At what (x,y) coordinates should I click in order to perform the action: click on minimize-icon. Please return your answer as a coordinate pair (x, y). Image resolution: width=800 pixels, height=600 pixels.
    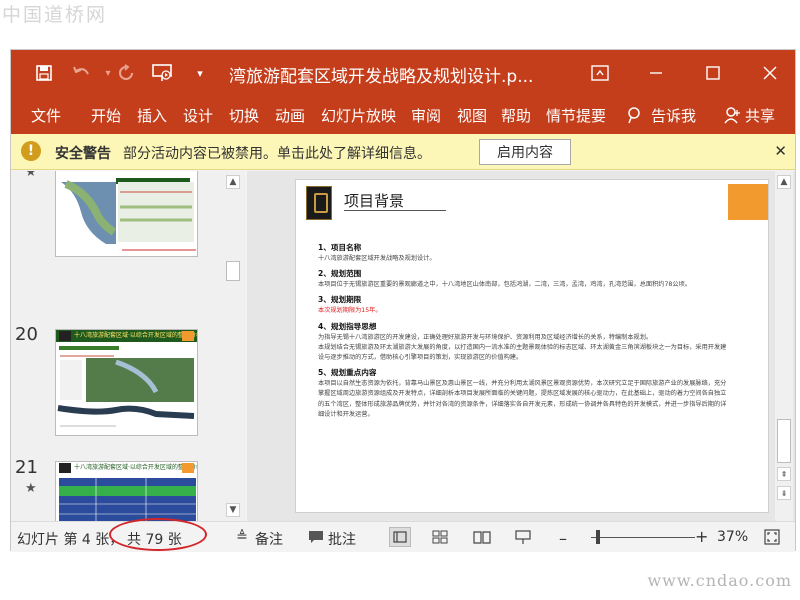
    Looking at the image, I should click on (656, 73).